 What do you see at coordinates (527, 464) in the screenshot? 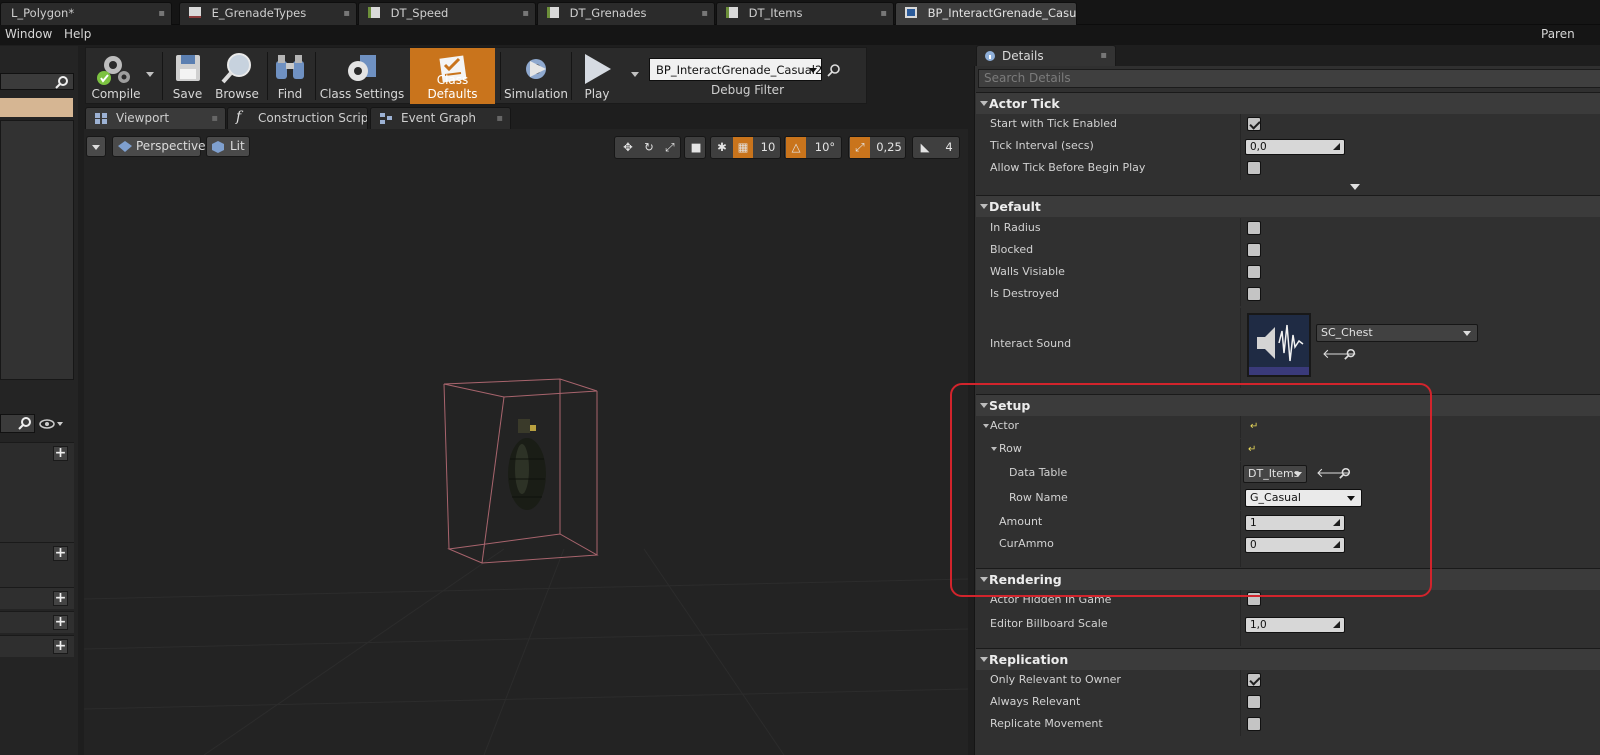
I see `grenade-mesh` at bounding box center [527, 464].